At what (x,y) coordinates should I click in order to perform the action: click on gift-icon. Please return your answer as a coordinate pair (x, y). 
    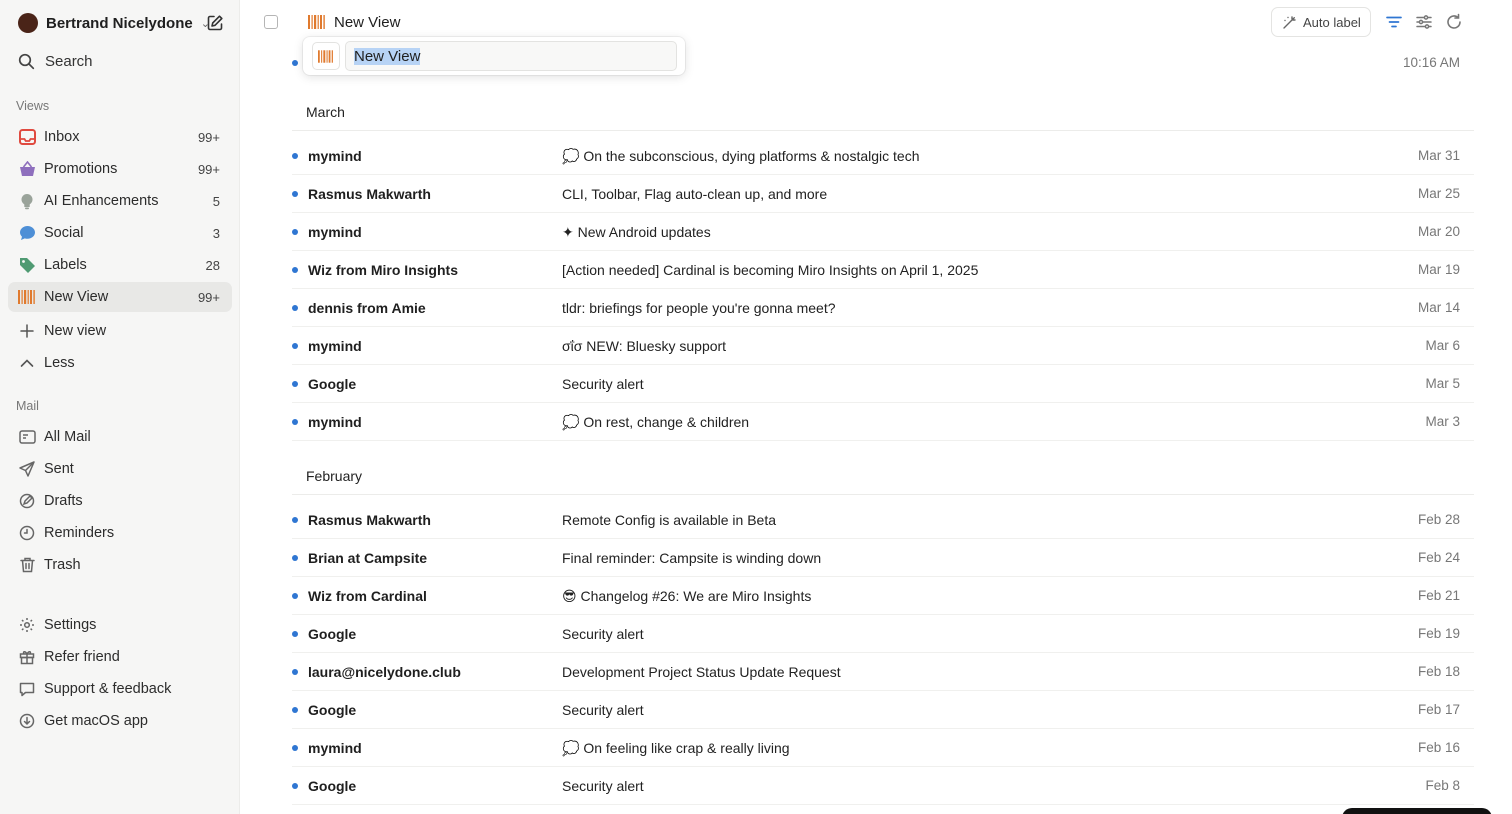
    Looking at the image, I should click on (27, 657).